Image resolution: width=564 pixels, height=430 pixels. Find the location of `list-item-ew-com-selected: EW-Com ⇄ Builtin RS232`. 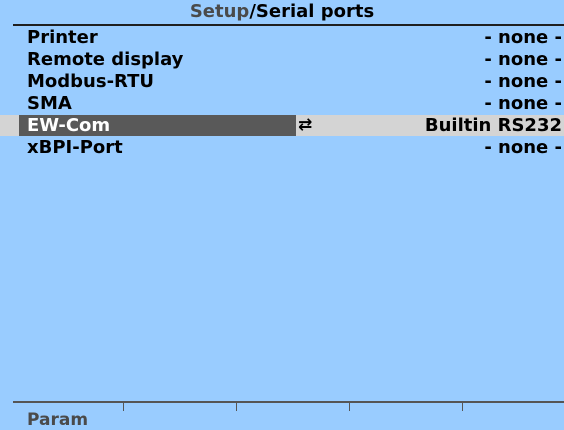

list-item-ew-com-selected: EW-Com ⇄ Builtin RS232 is located at coordinates (282, 125).